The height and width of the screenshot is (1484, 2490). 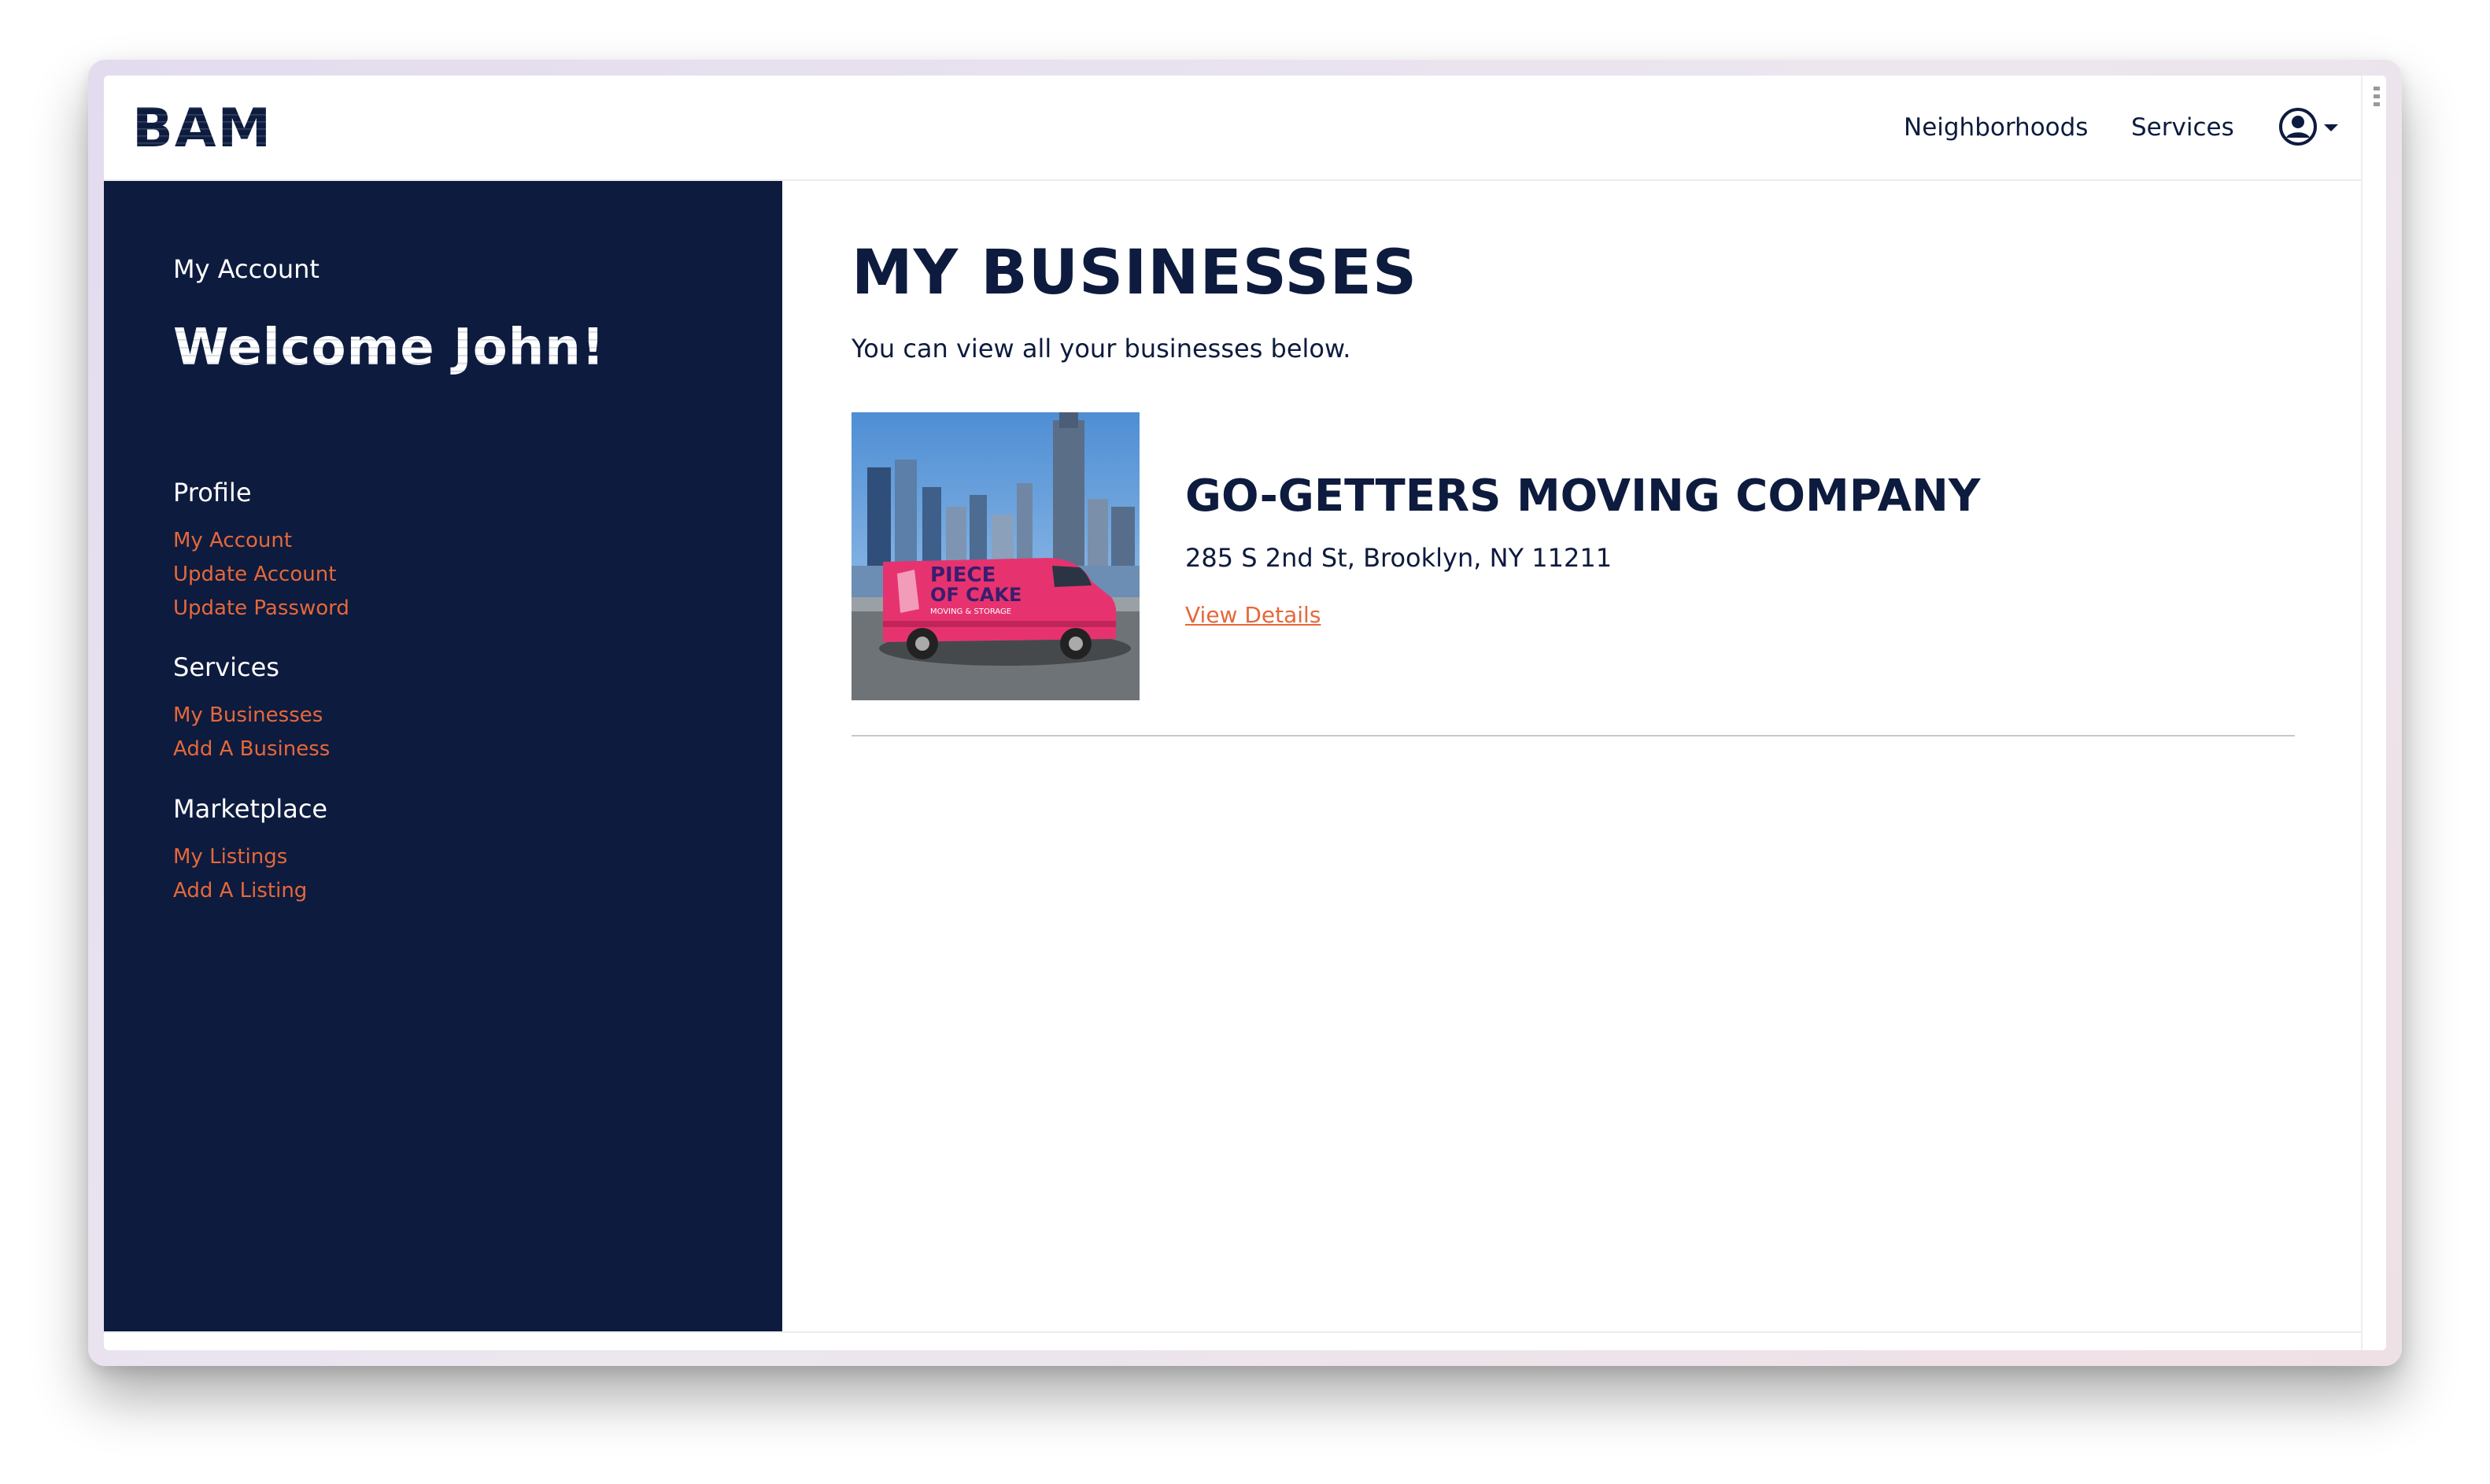 I want to click on sidebar-link-update-password: Update Password, so click(x=261, y=608).